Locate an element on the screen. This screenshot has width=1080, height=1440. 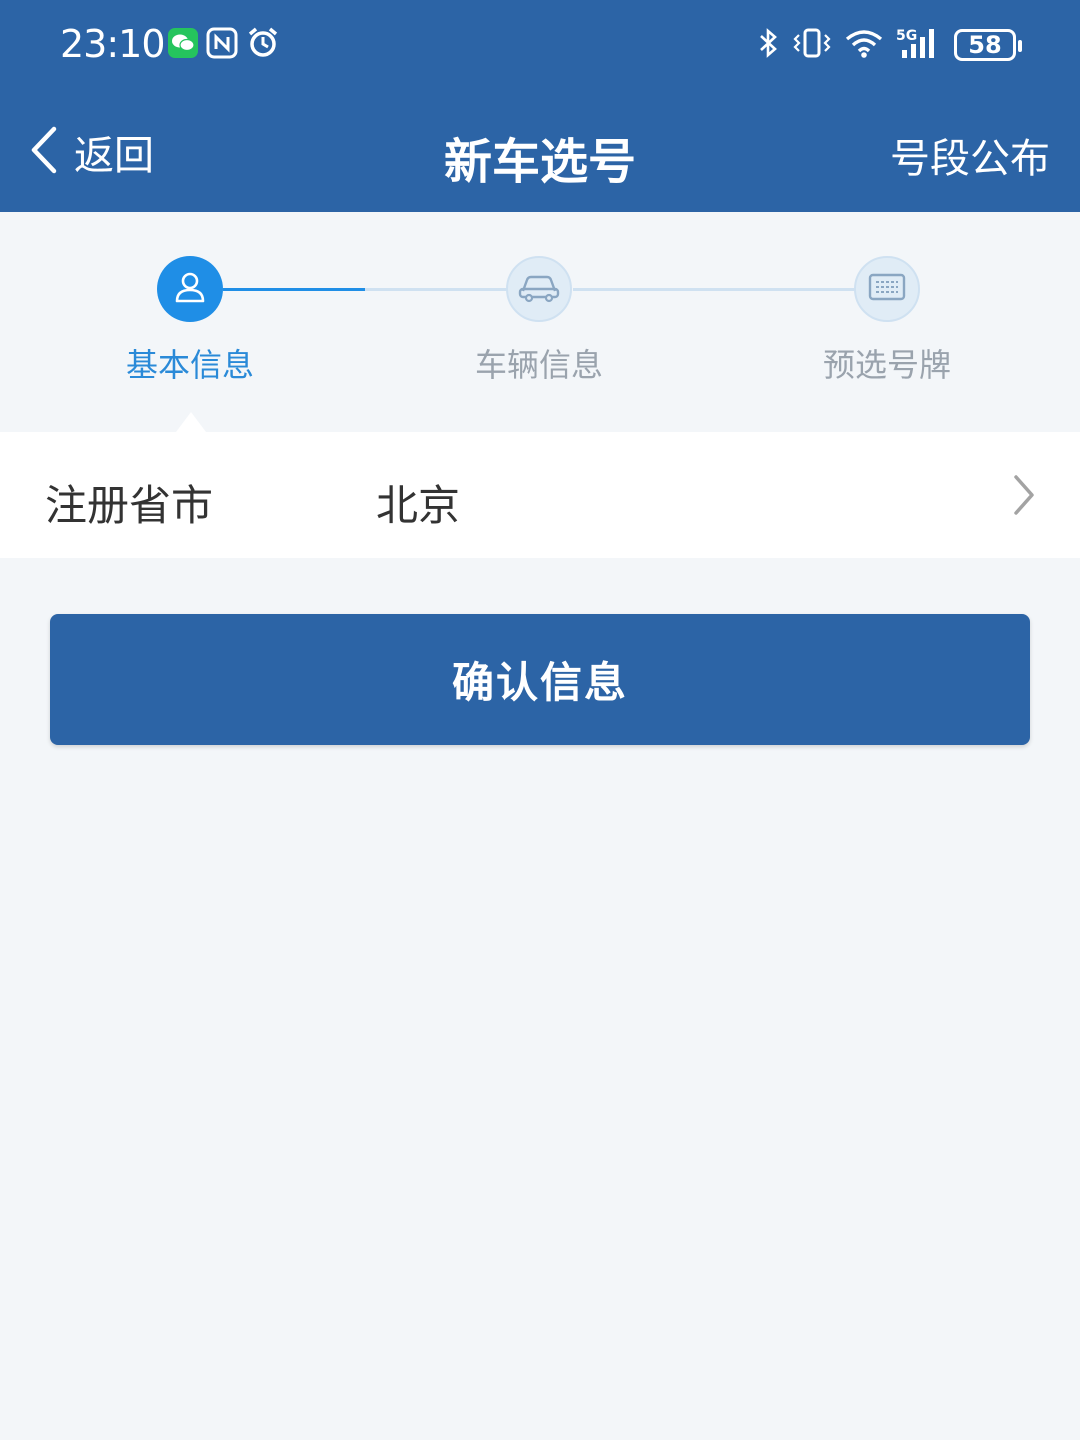
active-step-pointer is located at coordinates (191, 422).